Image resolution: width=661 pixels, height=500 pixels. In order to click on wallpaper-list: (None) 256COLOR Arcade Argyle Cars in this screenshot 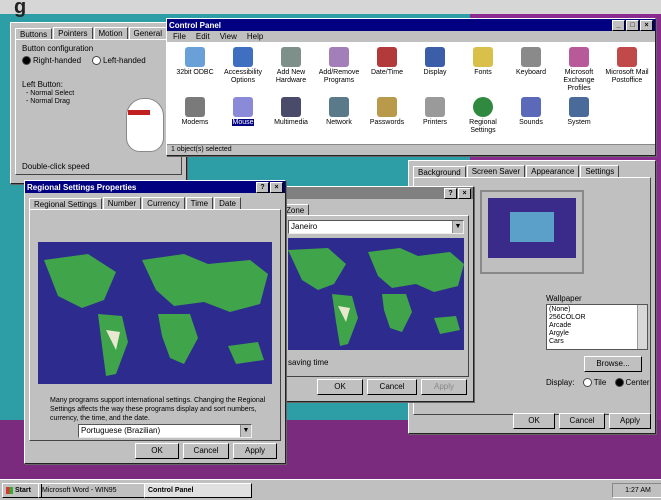, I will do `click(597, 327)`.